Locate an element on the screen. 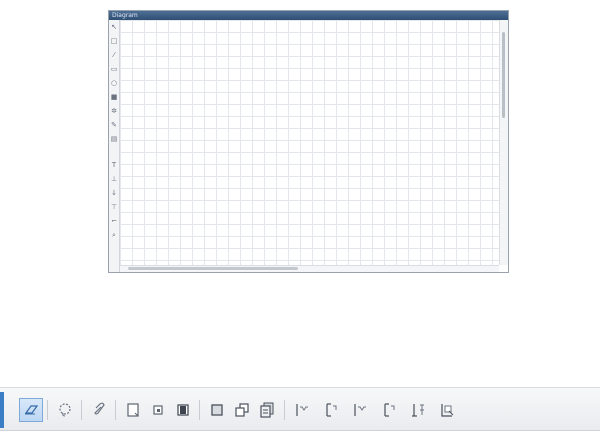 The width and height of the screenshot is (600, 435). vertical-scroll-thumb is located at coordinates (503, 75).